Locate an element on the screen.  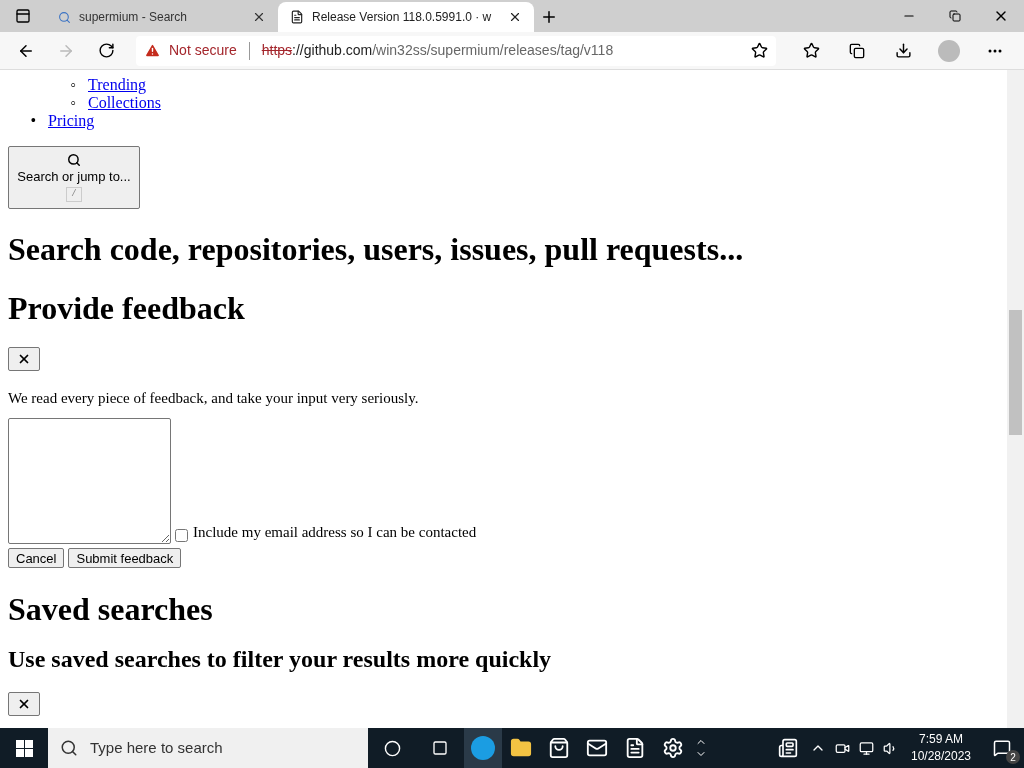
taskbar-search-field: Type here to search is located at coordinates (208, 748).